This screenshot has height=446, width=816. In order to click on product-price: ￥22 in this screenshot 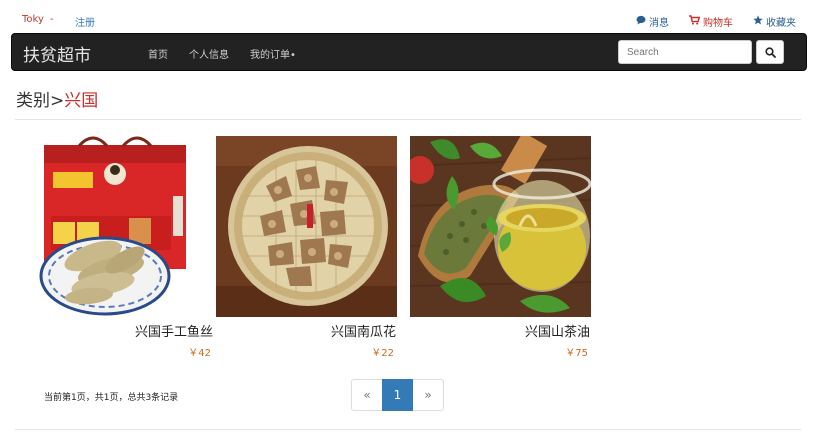, I will do `click(382, 353)`.